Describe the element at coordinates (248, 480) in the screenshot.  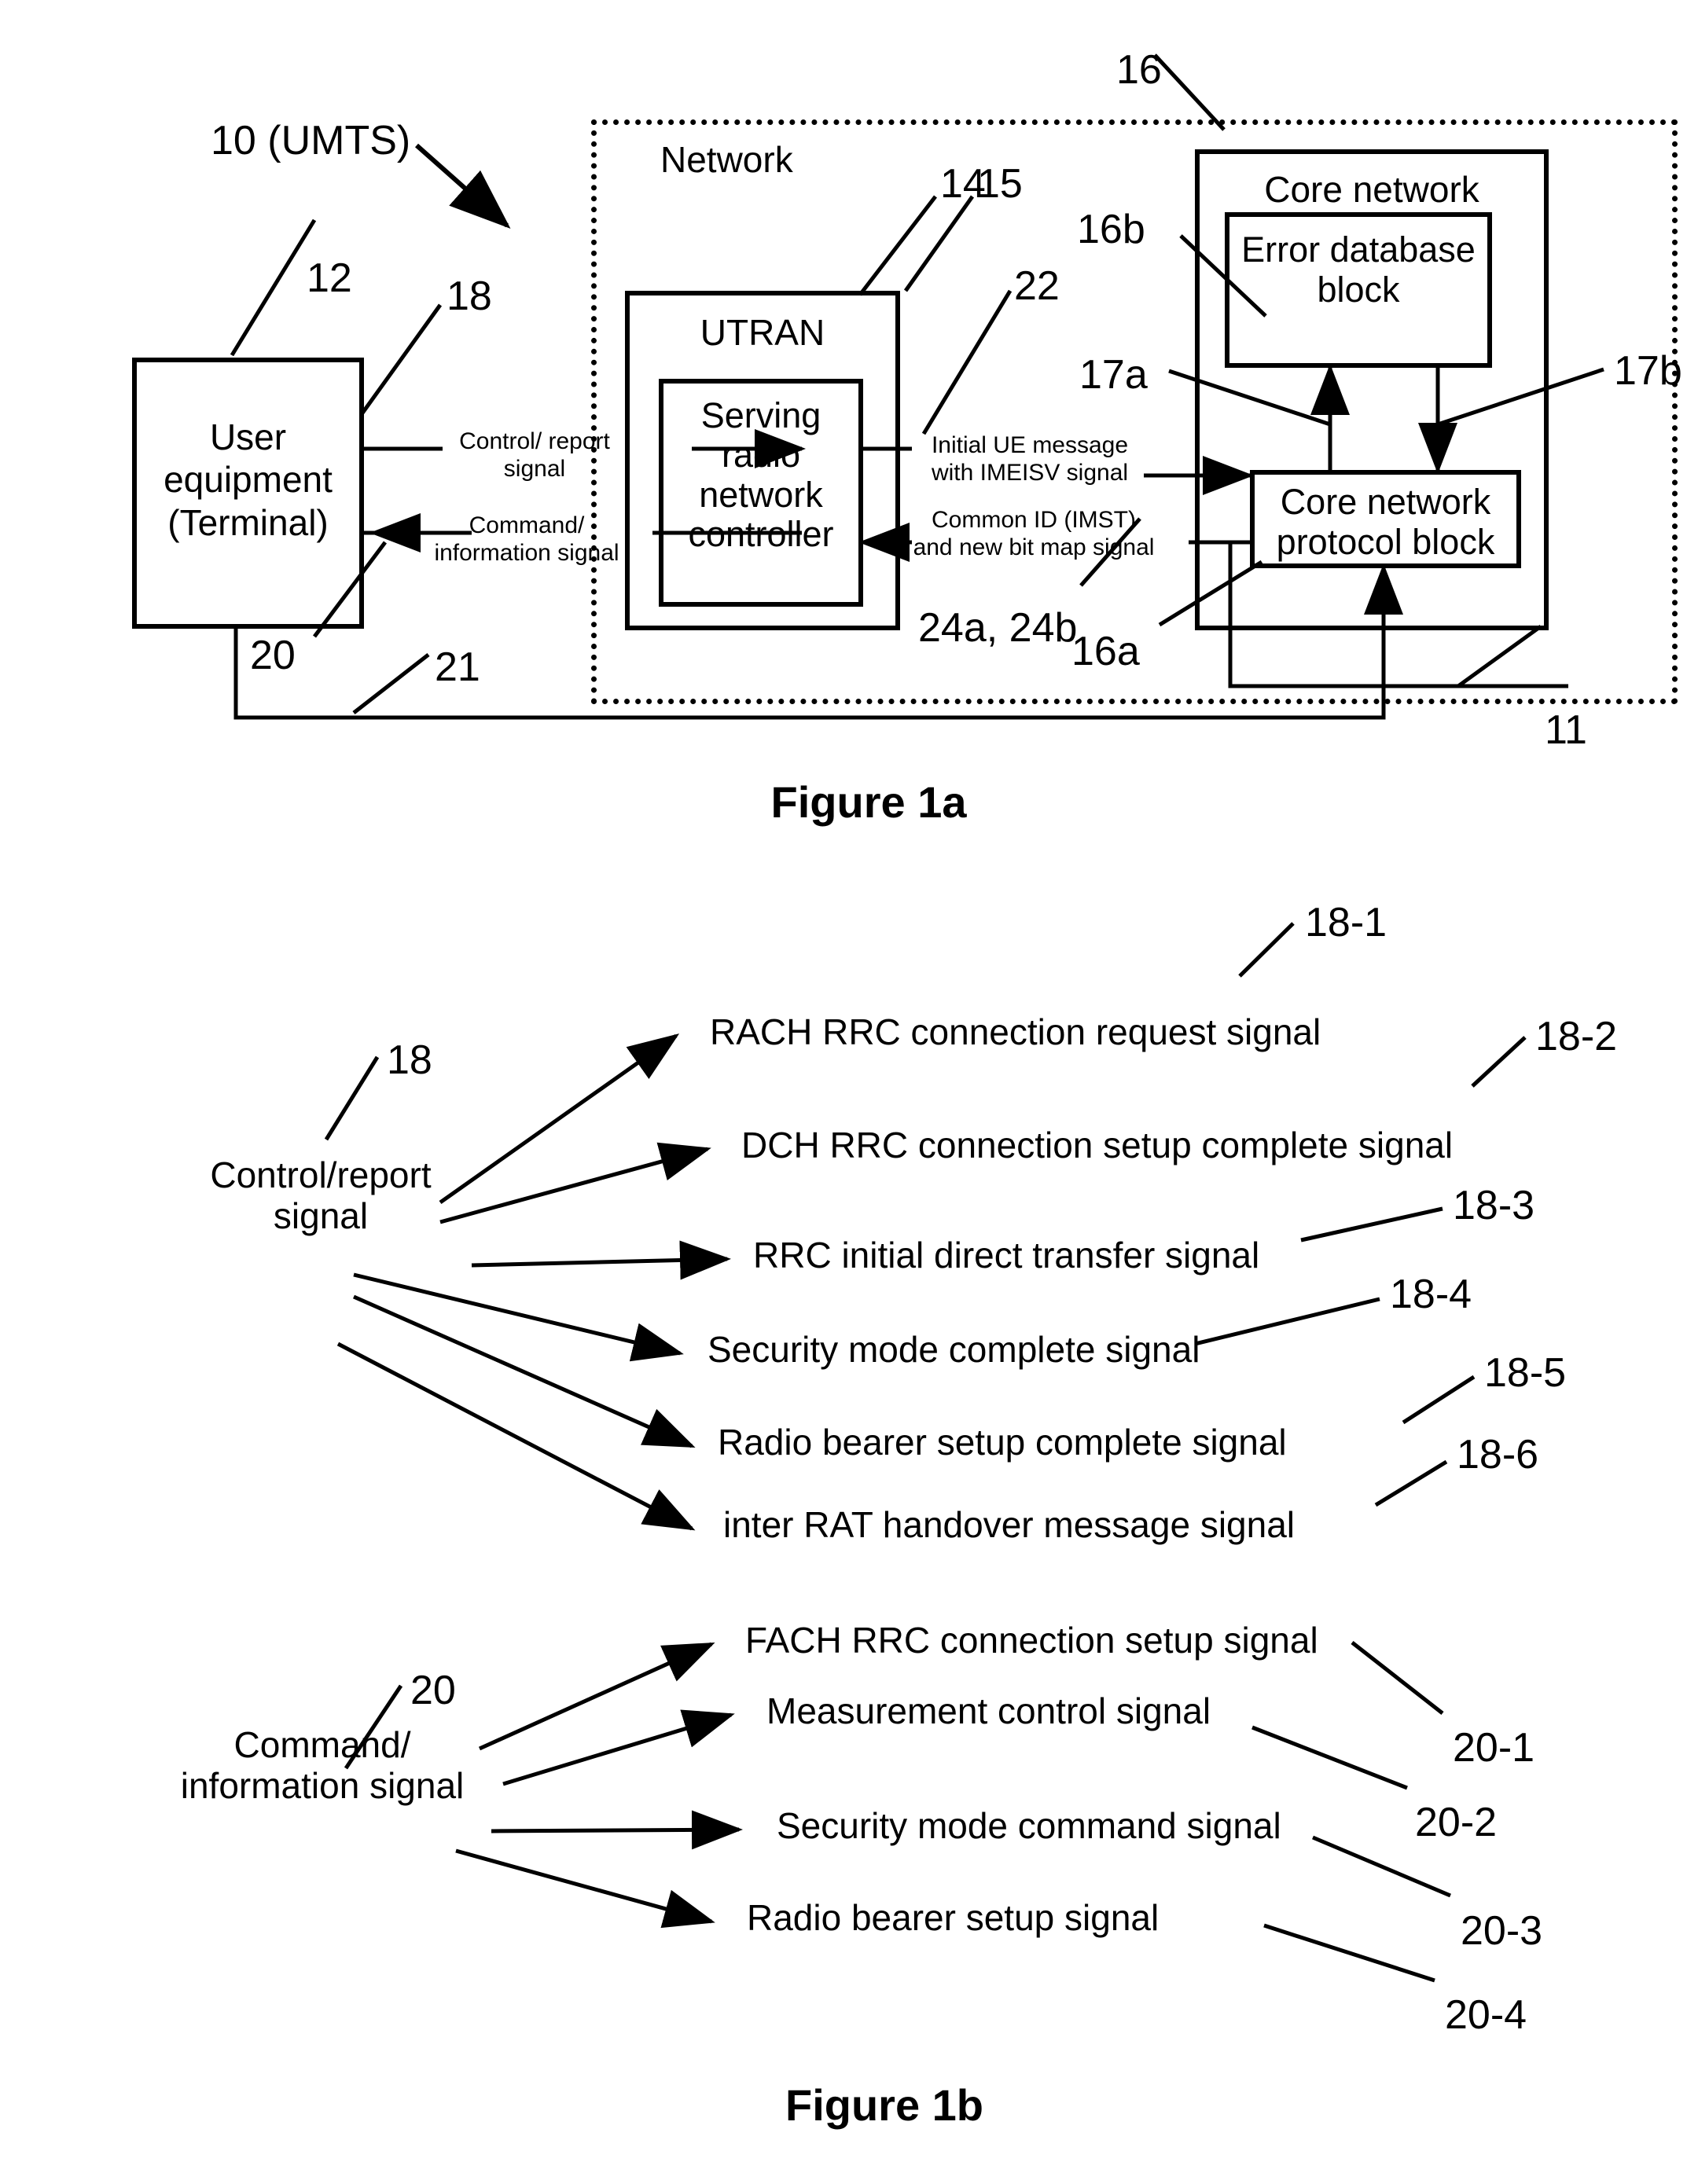
I see `user-equipment-label: User equipment (Terminal)` at that location.